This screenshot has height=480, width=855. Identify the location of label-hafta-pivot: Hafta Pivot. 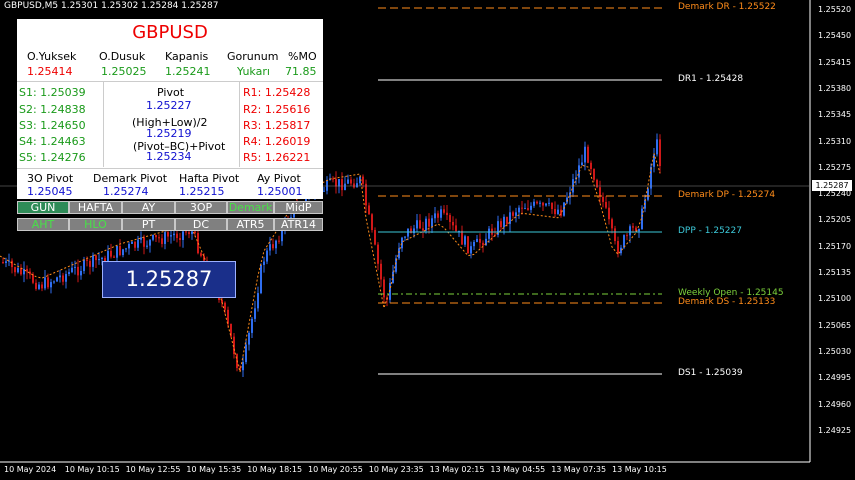
(209, 178).